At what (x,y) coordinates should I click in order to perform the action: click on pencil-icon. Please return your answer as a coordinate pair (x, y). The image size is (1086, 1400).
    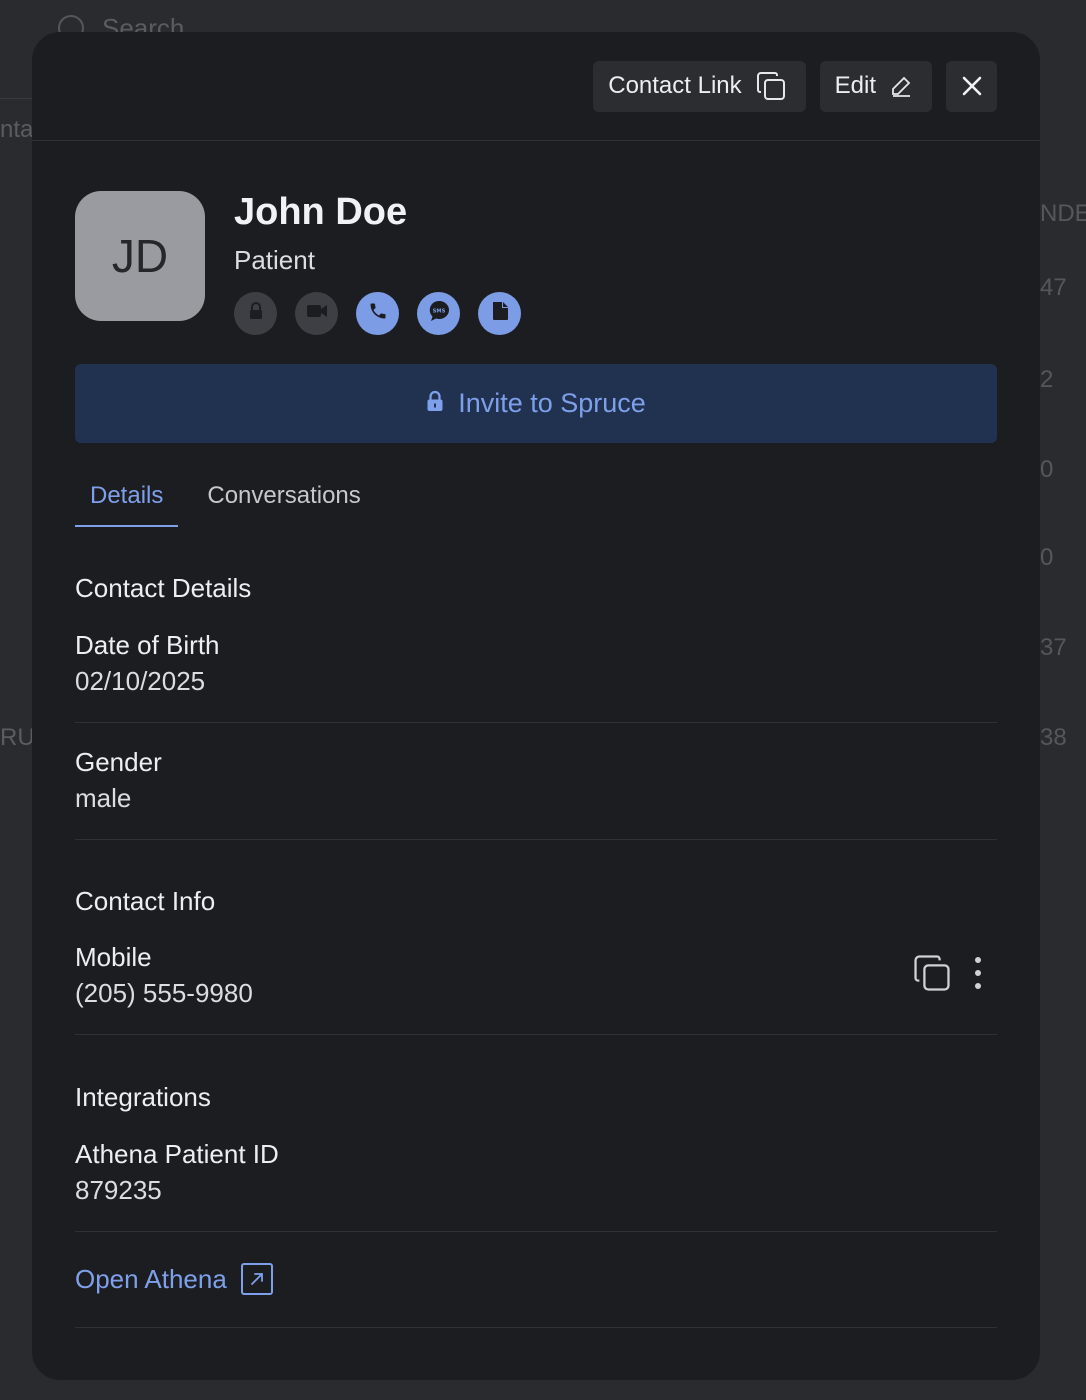
    Looking at the image, I should click on (901, 86).